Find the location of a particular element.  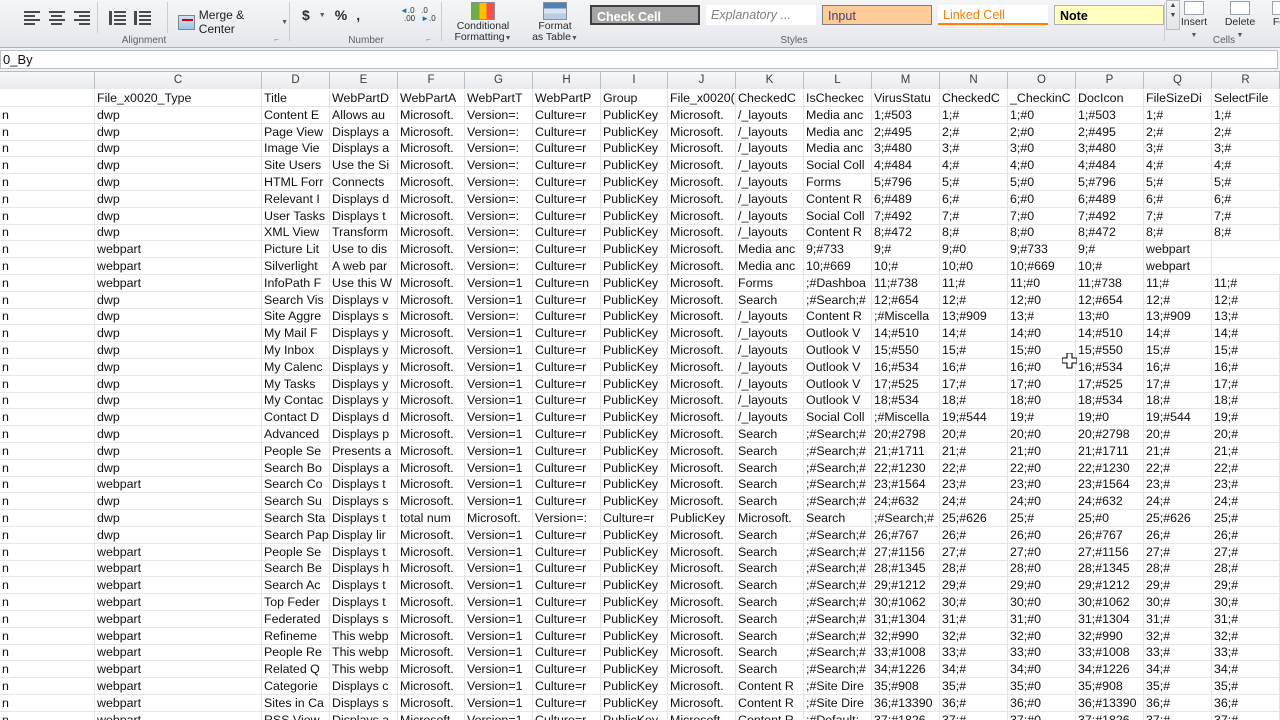

table-cell: 25;#626 is located at coordinates (1178, 518).